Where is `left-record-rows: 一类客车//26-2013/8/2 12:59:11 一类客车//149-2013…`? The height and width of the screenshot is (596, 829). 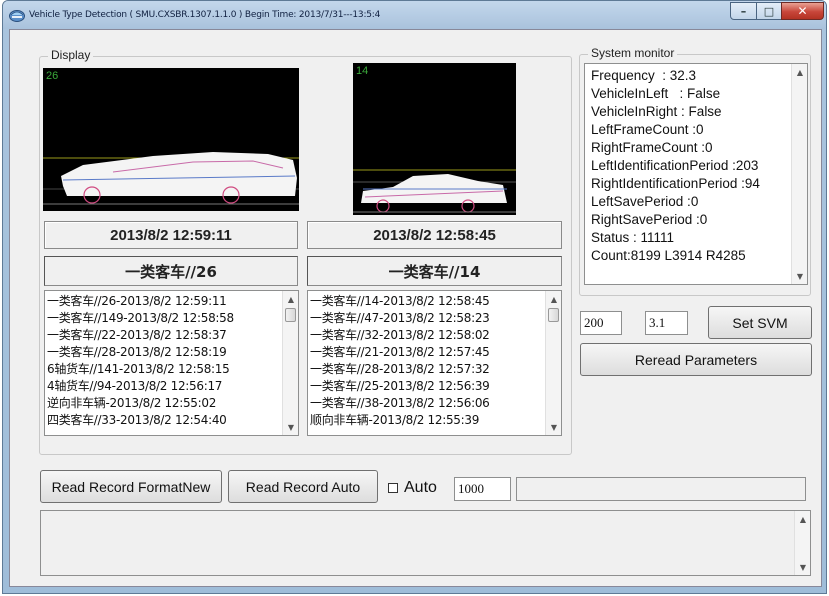 left-record-rows: 一类客车//26-2013/8/2 12:59:11 一类客车//149-2013… is located at coordinates (163, 361).